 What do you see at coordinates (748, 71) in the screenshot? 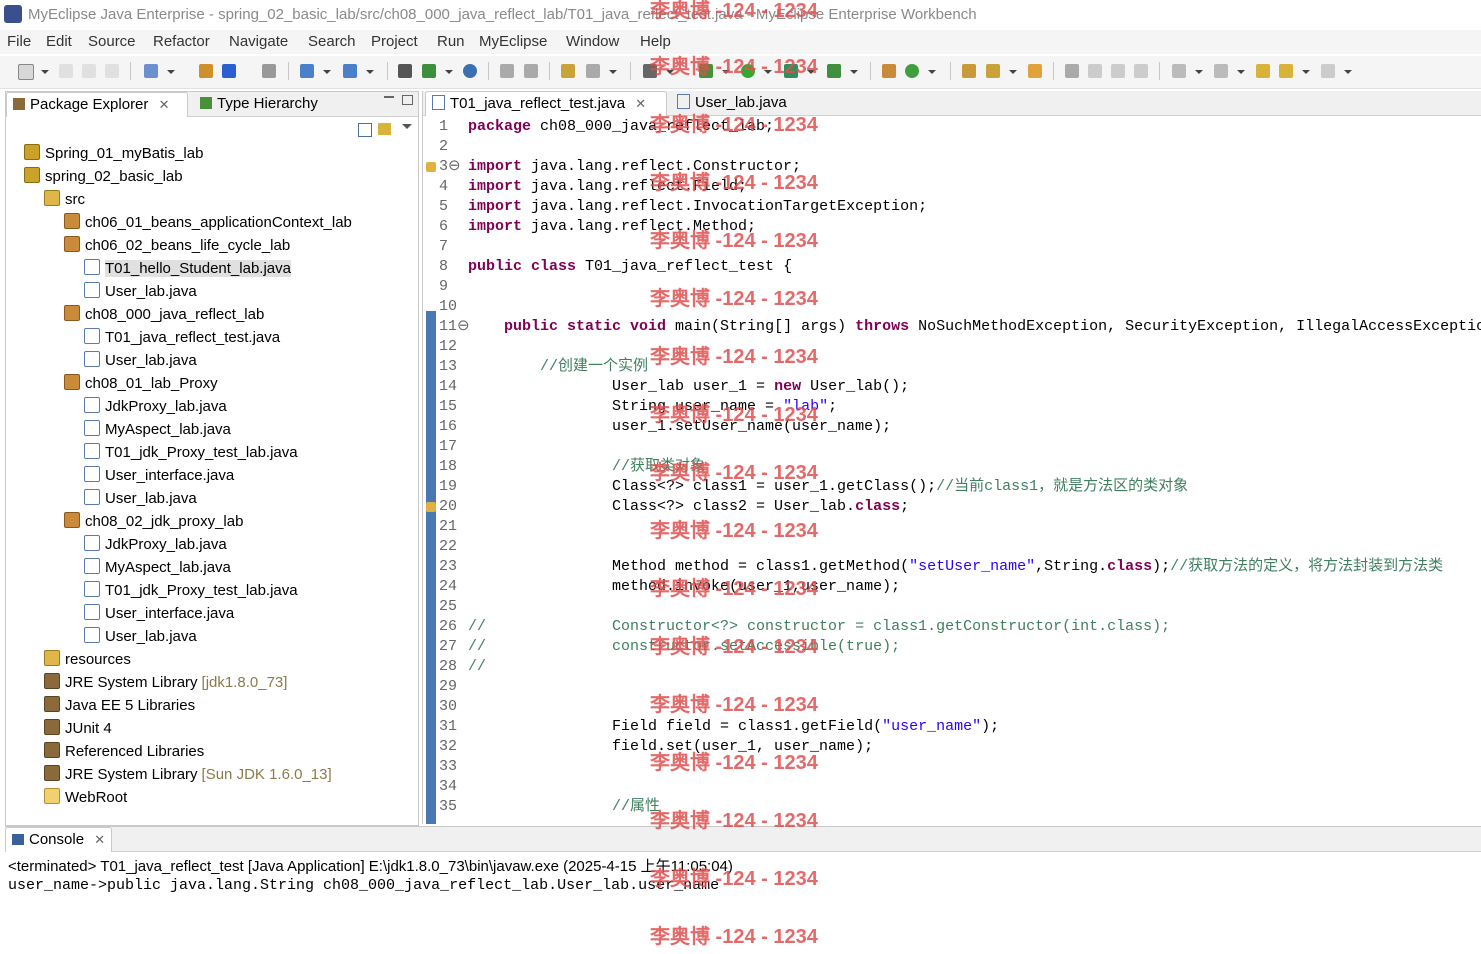
I see `run-icon` at bounding box center [748, 71].